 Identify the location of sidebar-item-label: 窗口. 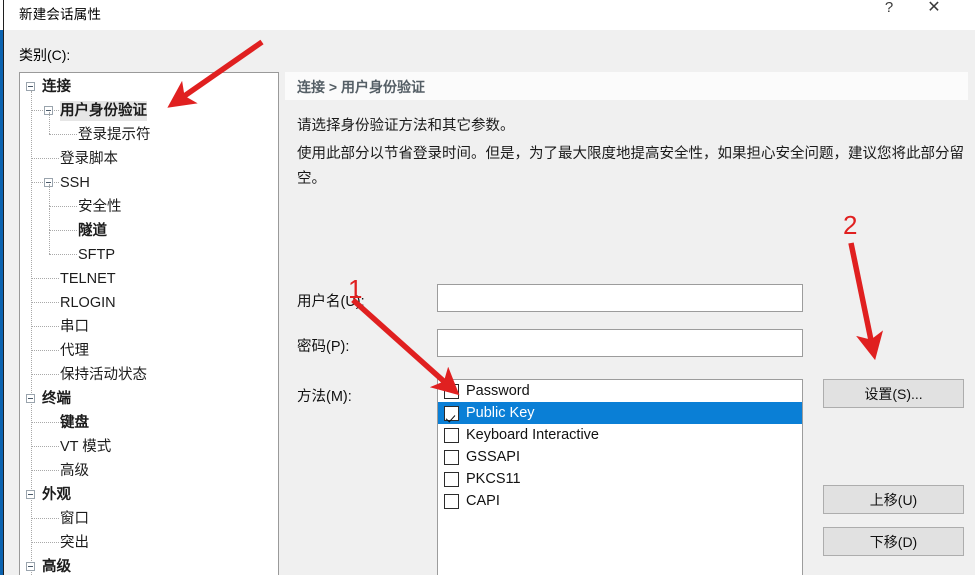
(74, 519).